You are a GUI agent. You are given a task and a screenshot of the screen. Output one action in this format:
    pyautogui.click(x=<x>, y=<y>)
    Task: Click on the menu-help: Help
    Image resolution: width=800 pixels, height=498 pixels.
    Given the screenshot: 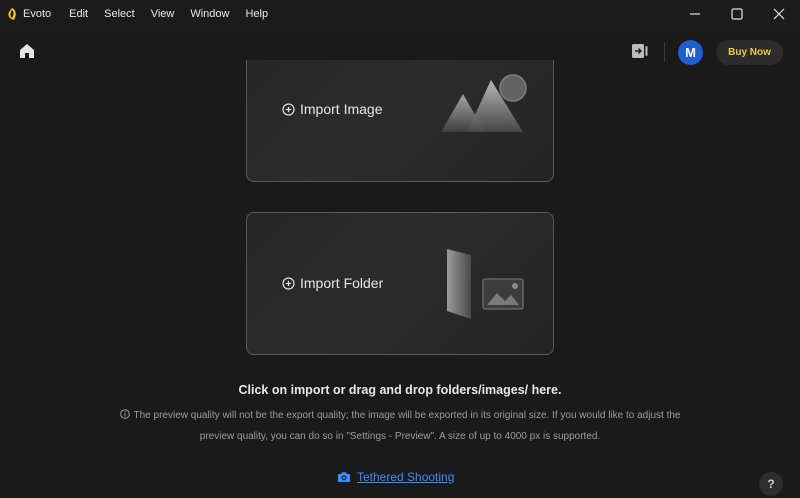 What is the action you would take?
    pyautogui.click(x=256, y=14)
    